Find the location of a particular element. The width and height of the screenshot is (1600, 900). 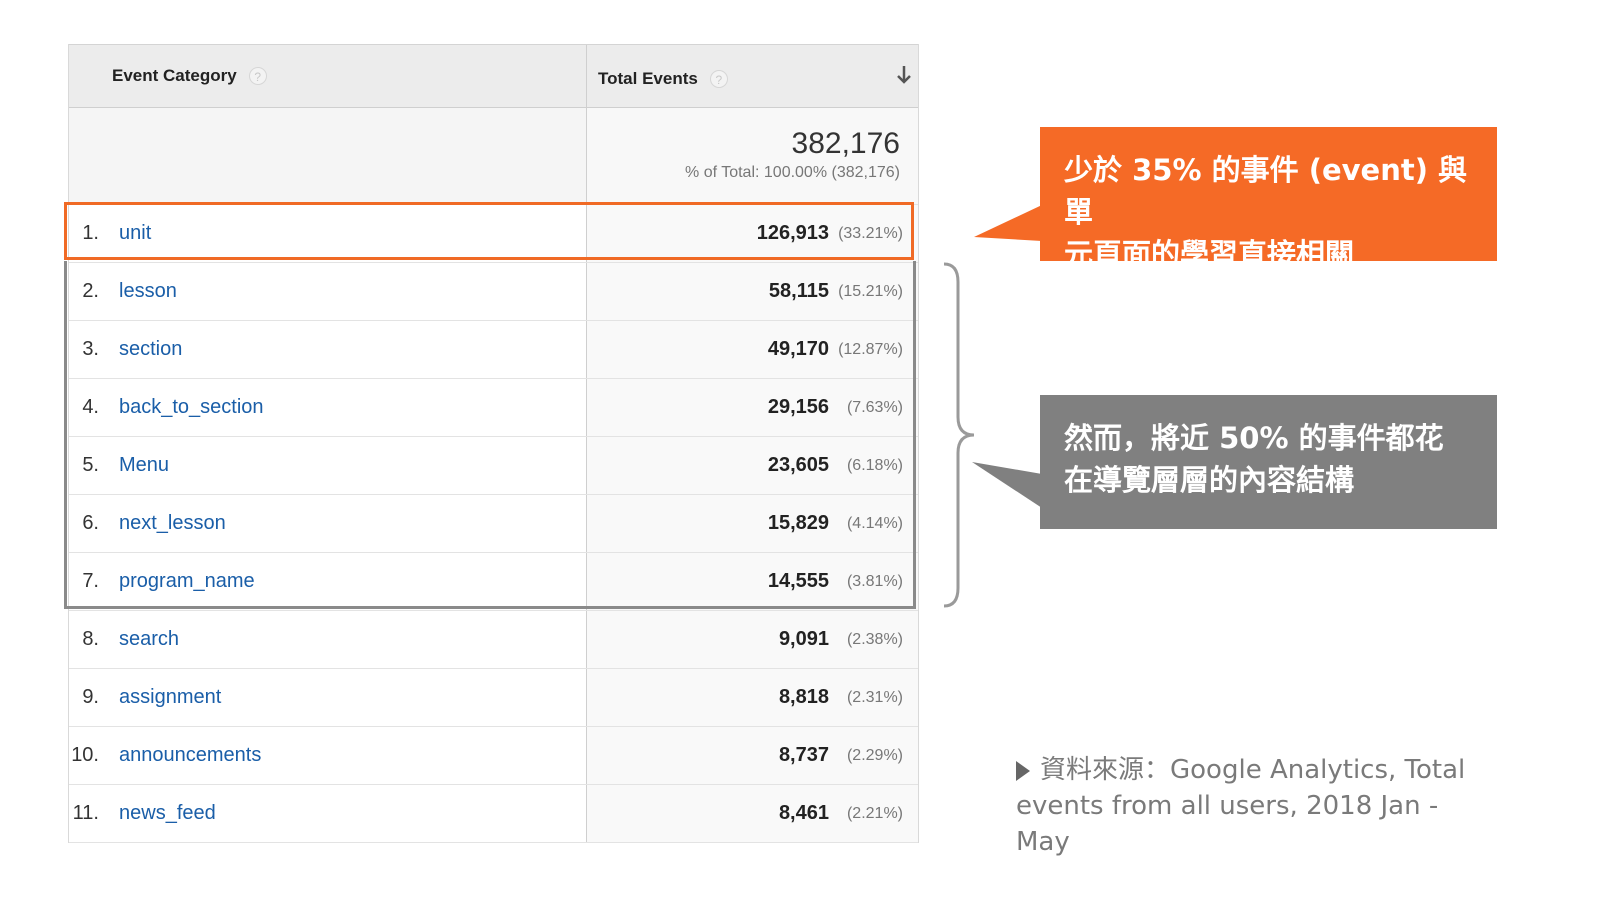

table-row: 9. assignment 8,818 (2.31%) is located at coordinates (493, 698).